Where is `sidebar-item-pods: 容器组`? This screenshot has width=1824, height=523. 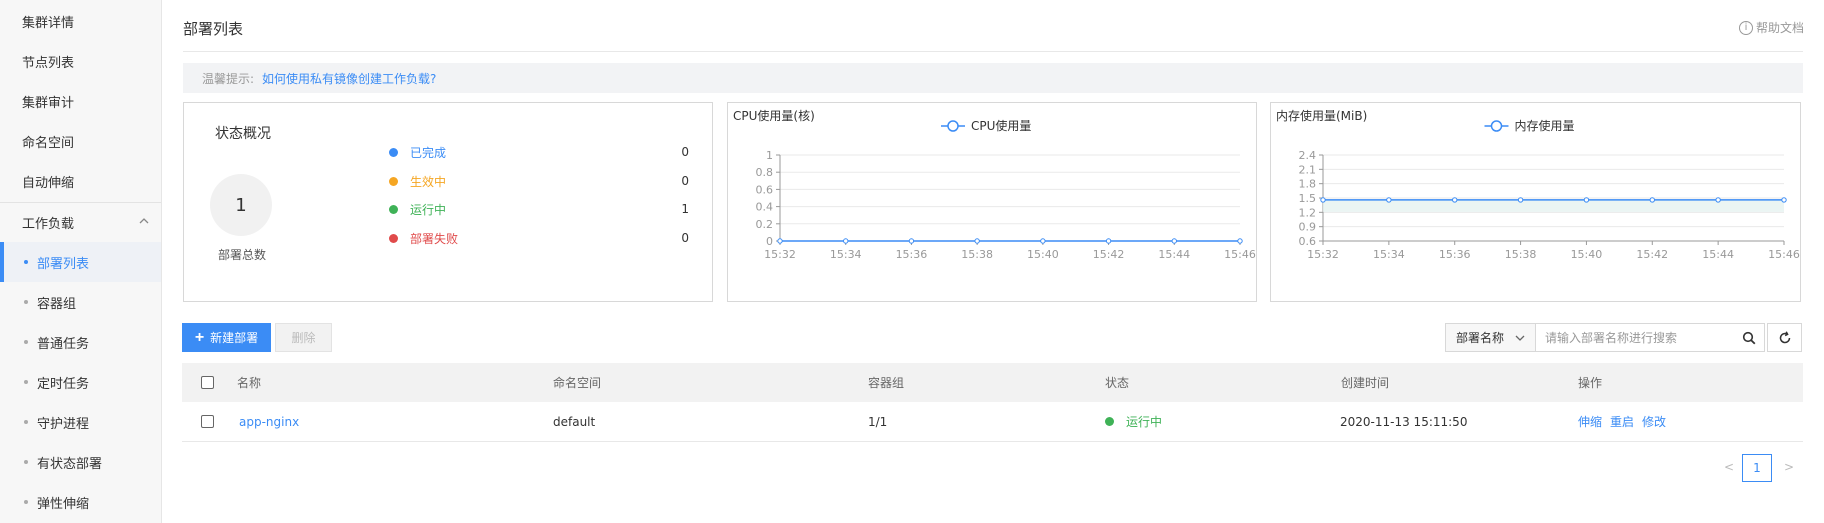 sidebar-item-pods: 容器组 is located at coordinates (80, 302).